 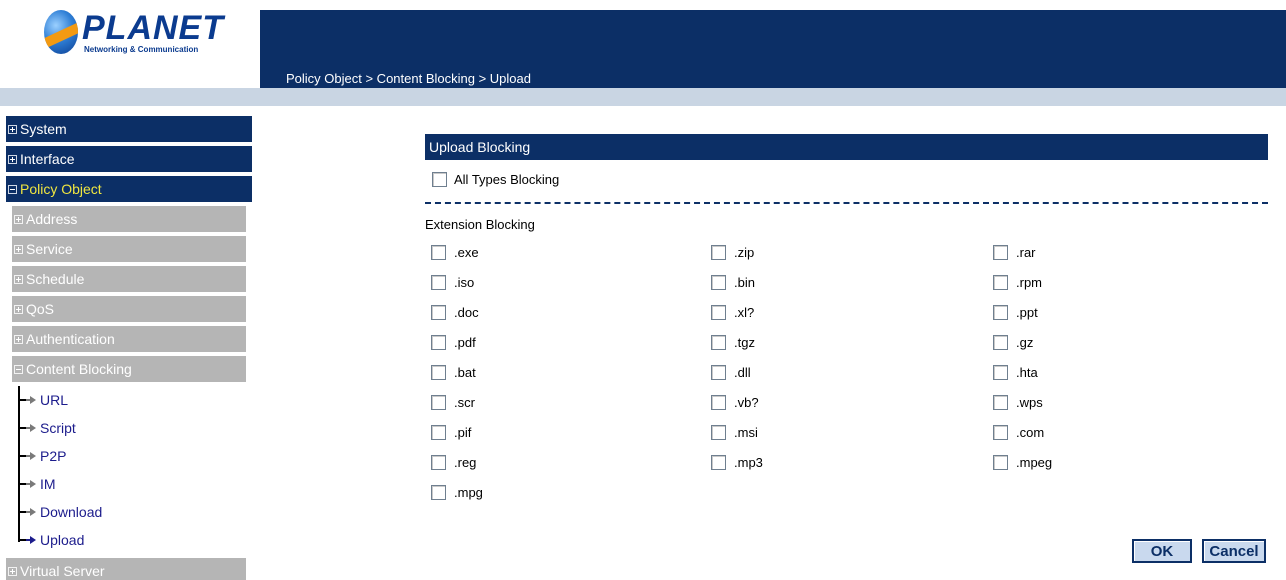 I want to click on ext-option: .tgz, so click(x=733, y=342).